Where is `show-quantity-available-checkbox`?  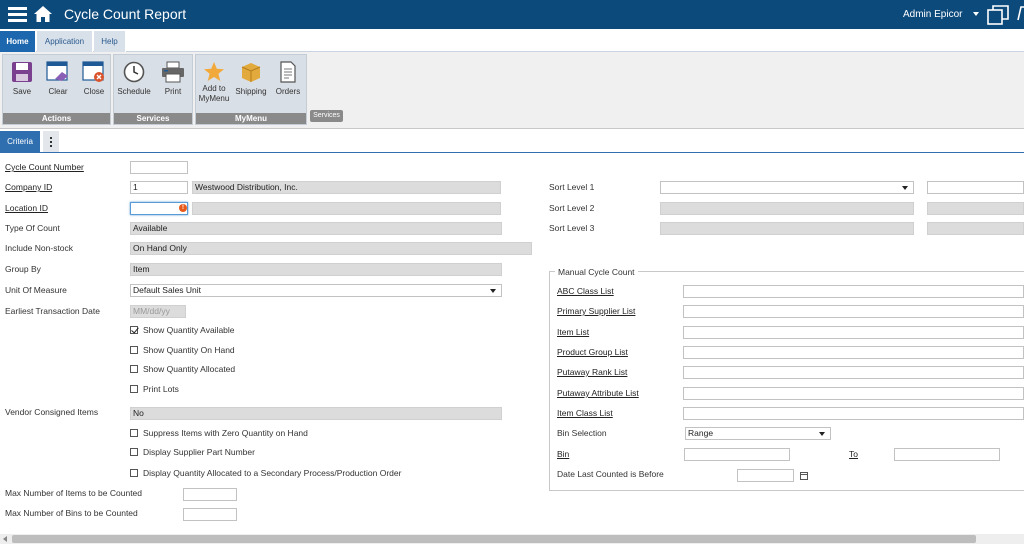 show-quantity-available-checkbox is located at coordinates (134, 330).